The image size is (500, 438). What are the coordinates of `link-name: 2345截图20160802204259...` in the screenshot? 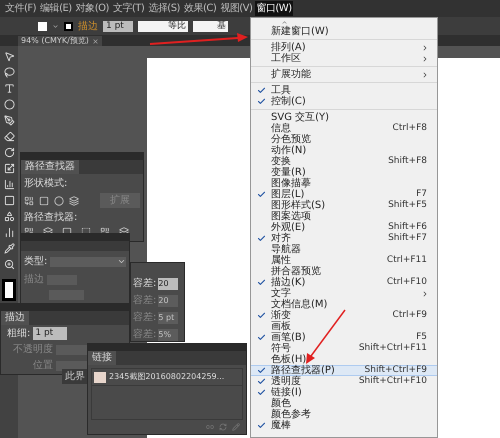 It's located at (166, 377).